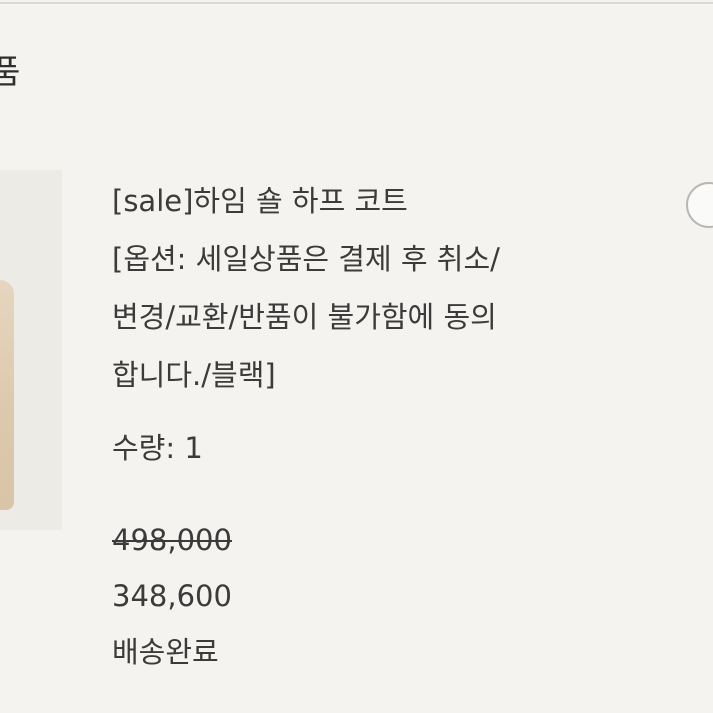 The image size is (713, 713). Describe the element at coordinates (172, 540) in the screenshot. I see `original-price: 498,000` at that location.